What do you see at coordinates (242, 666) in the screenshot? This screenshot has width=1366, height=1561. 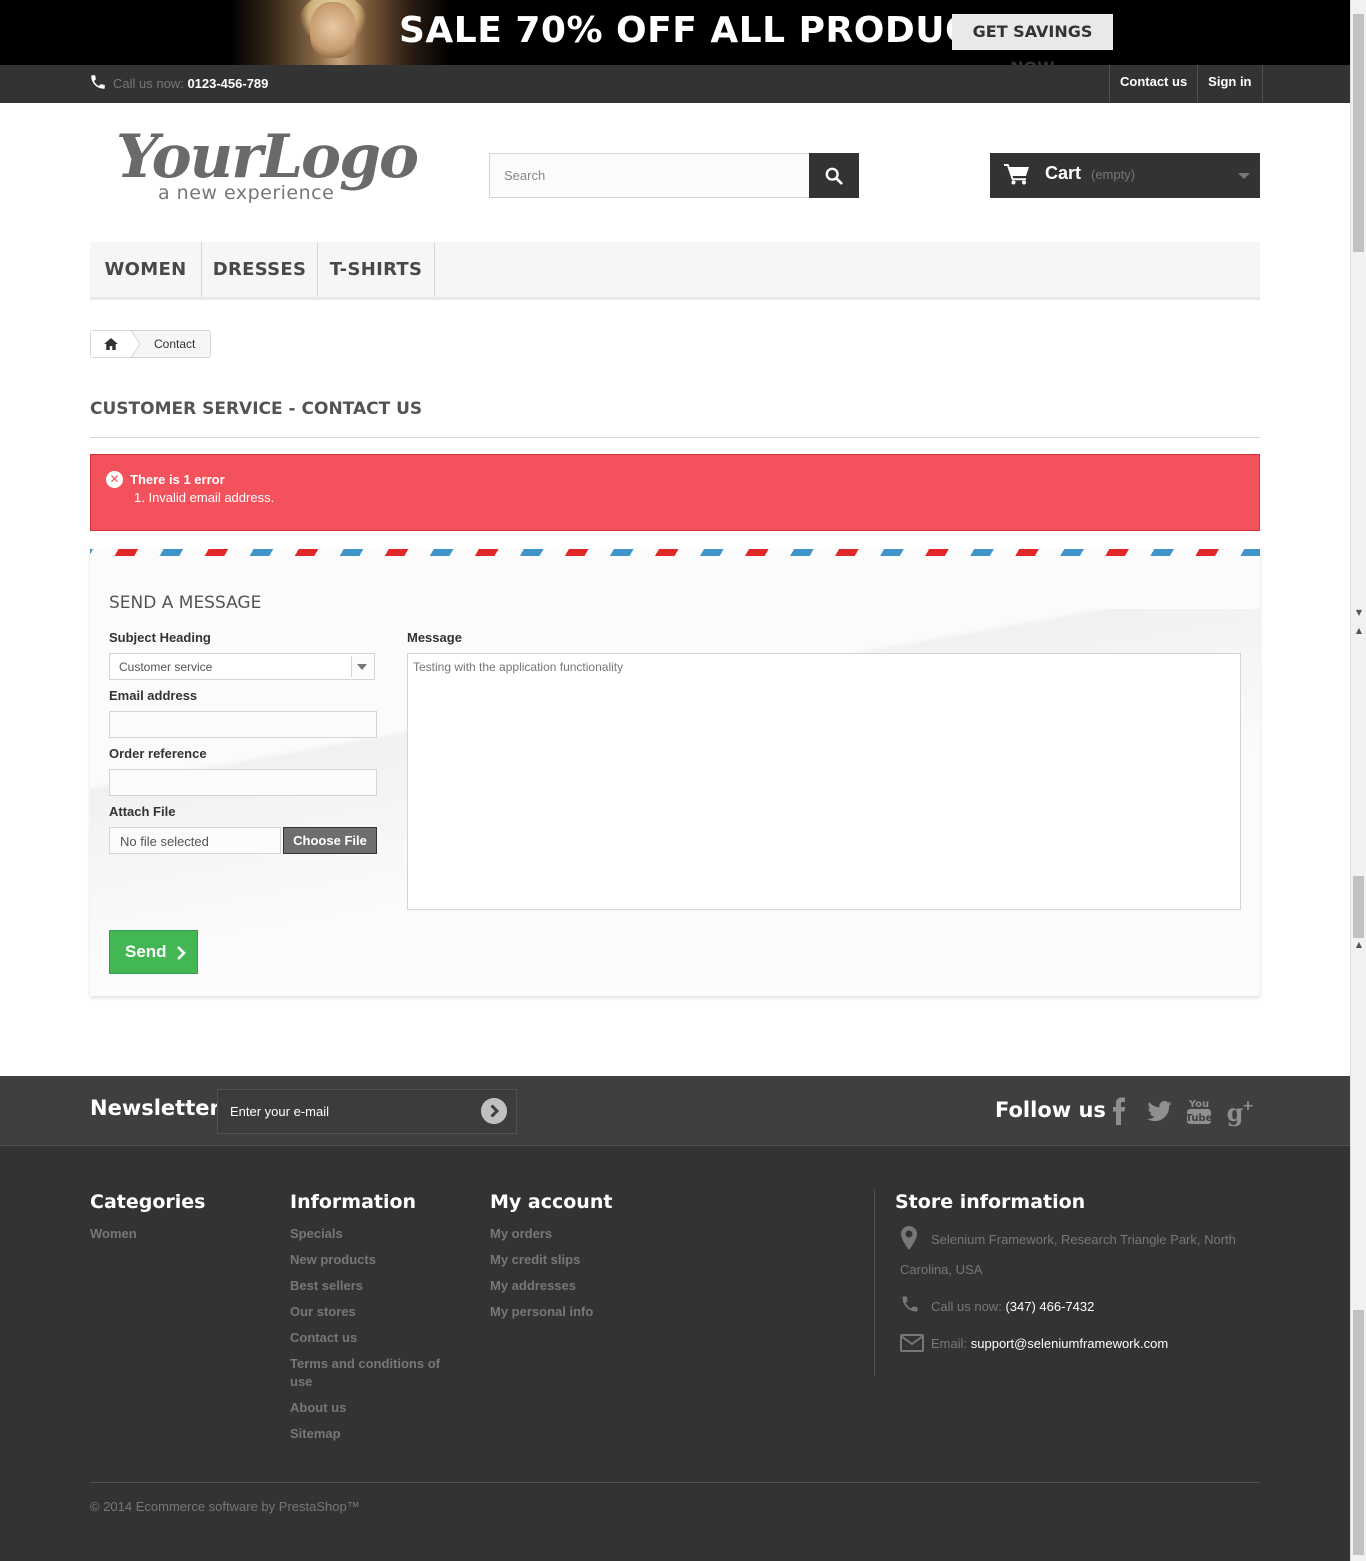 I see `subject-select: Customer service` at bounding box center [242, 666].